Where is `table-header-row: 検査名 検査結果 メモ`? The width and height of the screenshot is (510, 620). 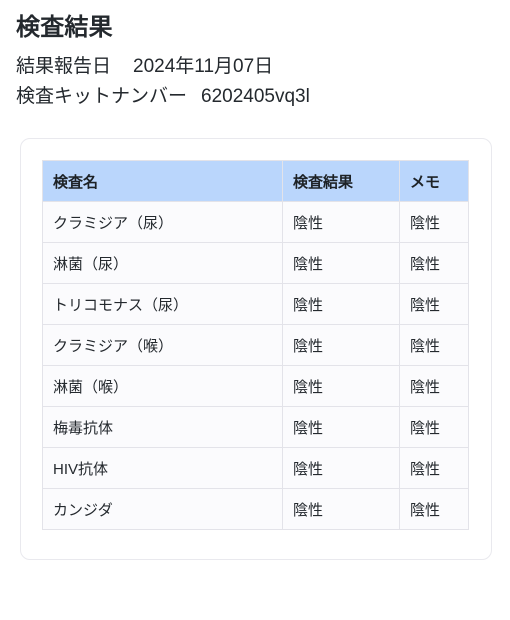
table-header-row: 検査名 検査結果 メモ is located at coordinates (255, 181).